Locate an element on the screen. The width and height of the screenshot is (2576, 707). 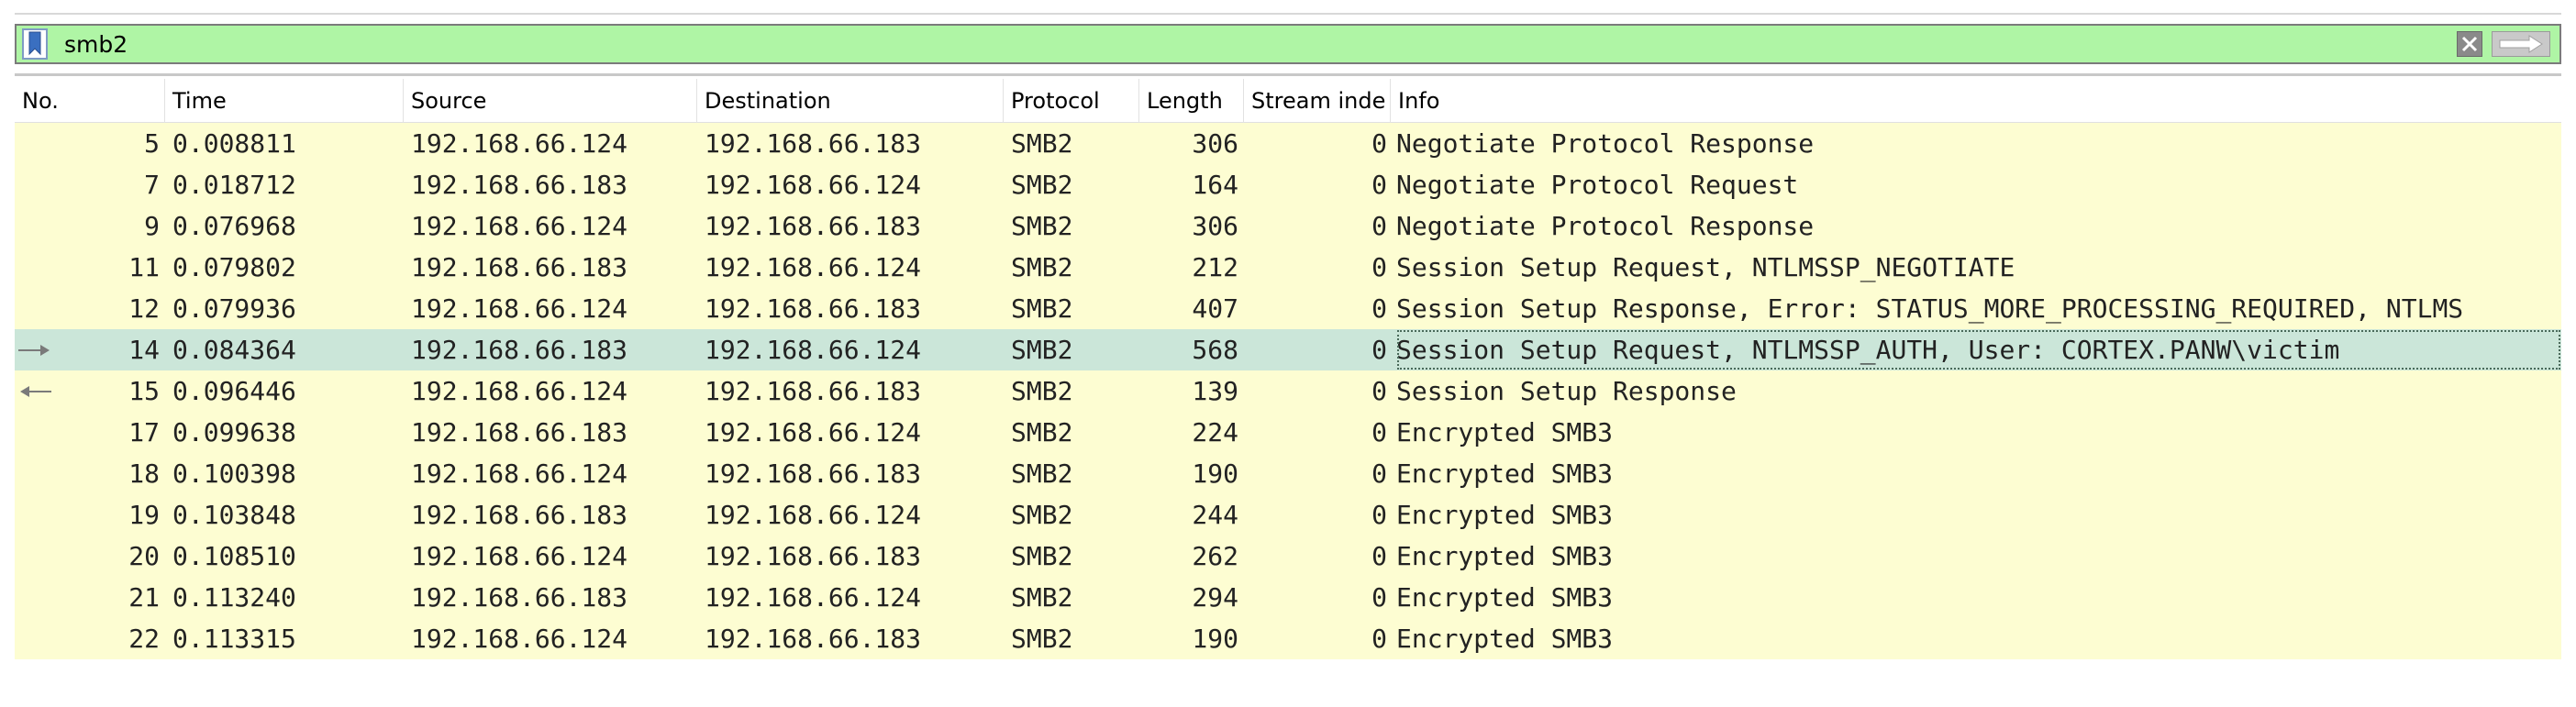
cell-length: 224 is located at coordinates (1215, 432).